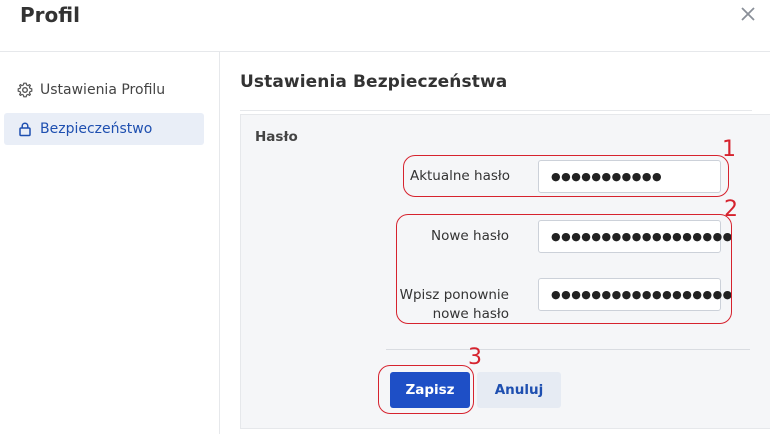 This screenshot has height=434, width=770. I want to click on close-icon, so click(748, 14).